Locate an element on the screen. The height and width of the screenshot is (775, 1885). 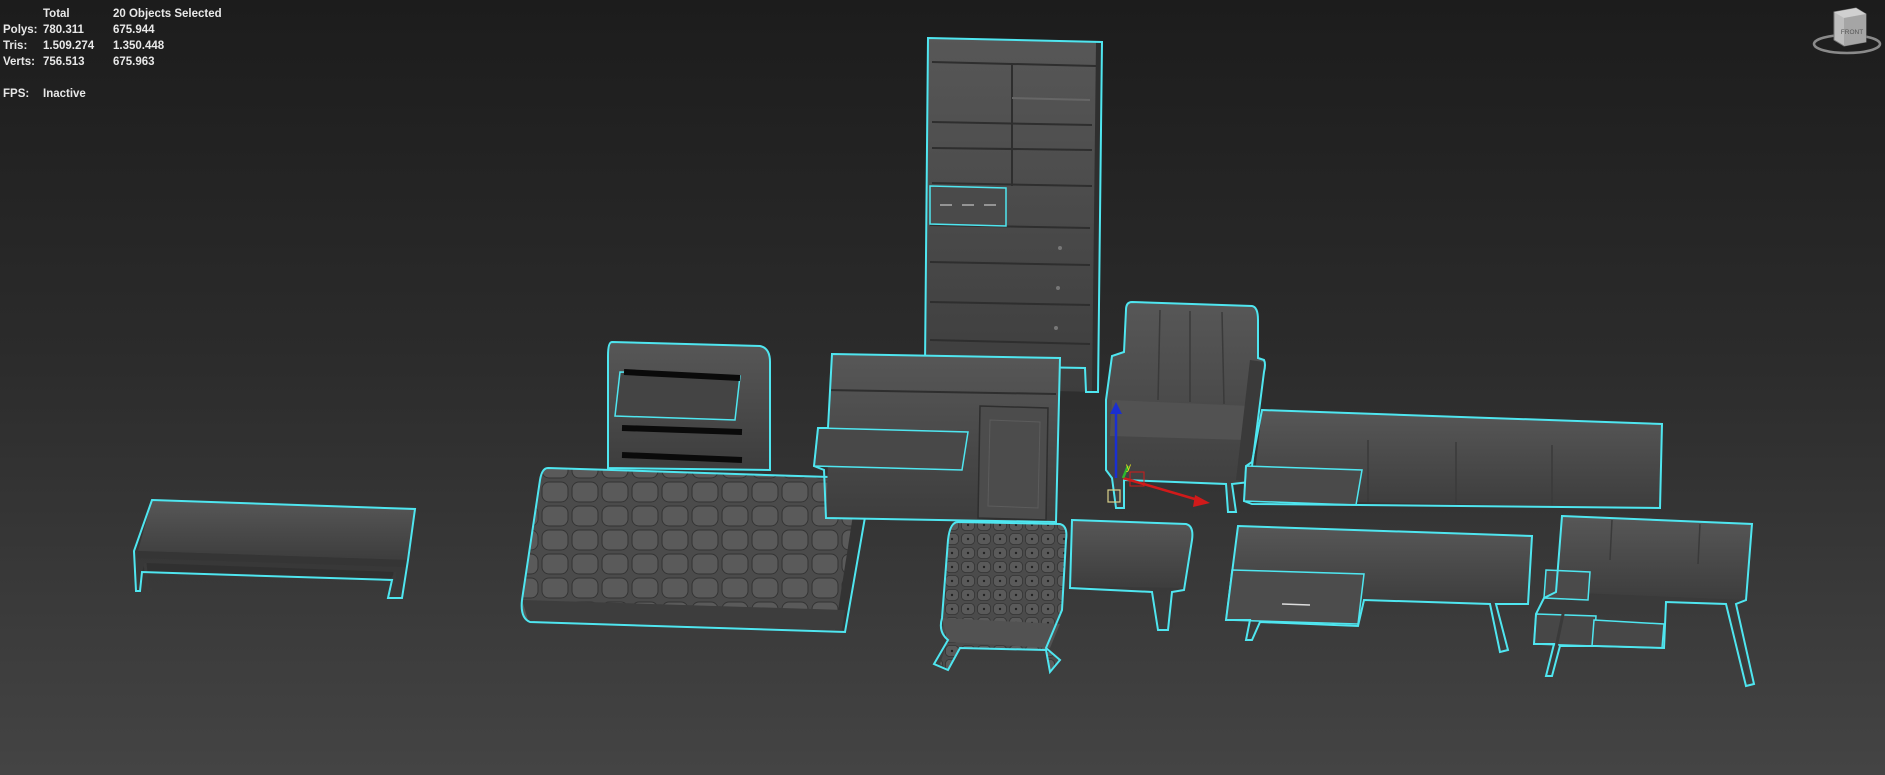
sofa-object is located at coordinates (695, 550).